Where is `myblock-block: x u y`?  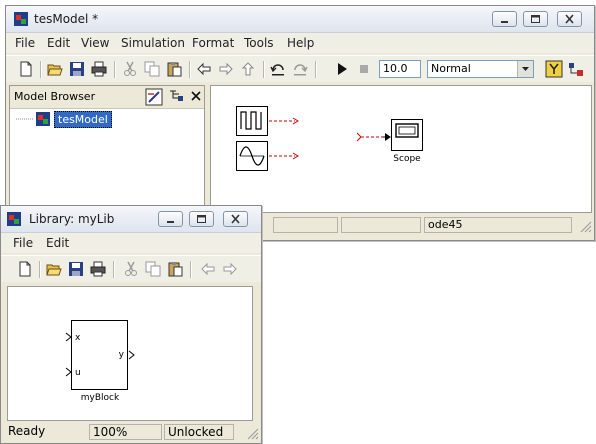
myblock-block: x u y is located at coordinates (99, 355).